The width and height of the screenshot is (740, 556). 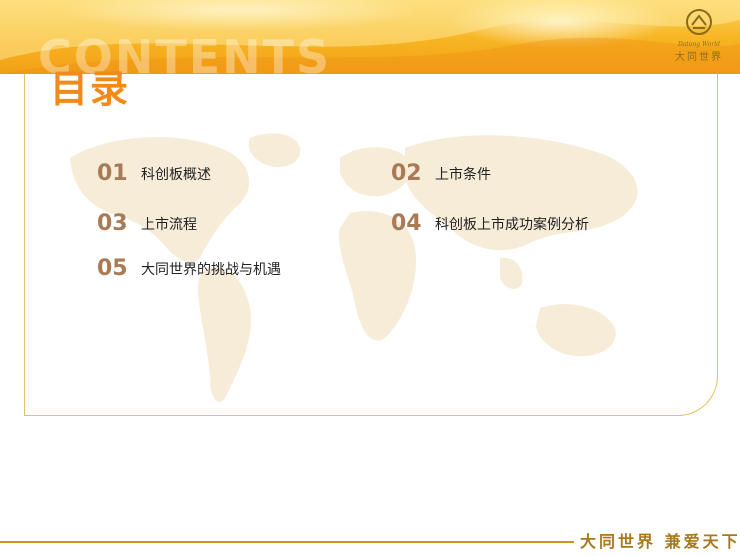 I want to click on toc-label: 上市条件, so click(x=463, y=174).